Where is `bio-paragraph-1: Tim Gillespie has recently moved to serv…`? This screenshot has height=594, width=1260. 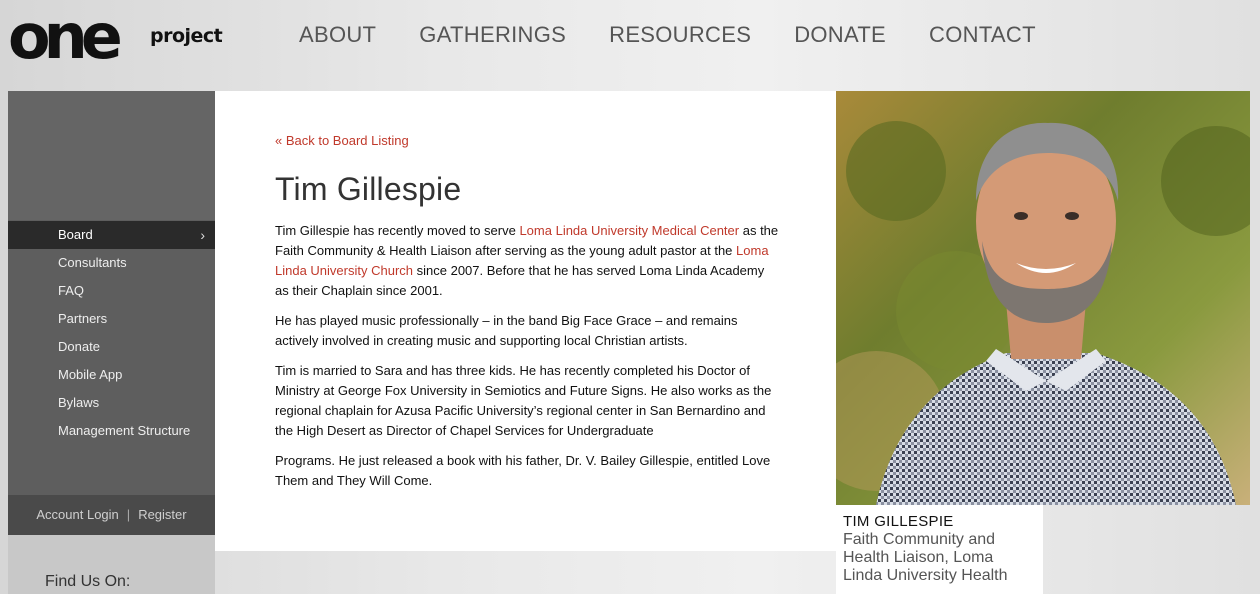
bio-paragraph-1: Tim Gillespie has recently moved to serv… is located at coordinates (527, 261).